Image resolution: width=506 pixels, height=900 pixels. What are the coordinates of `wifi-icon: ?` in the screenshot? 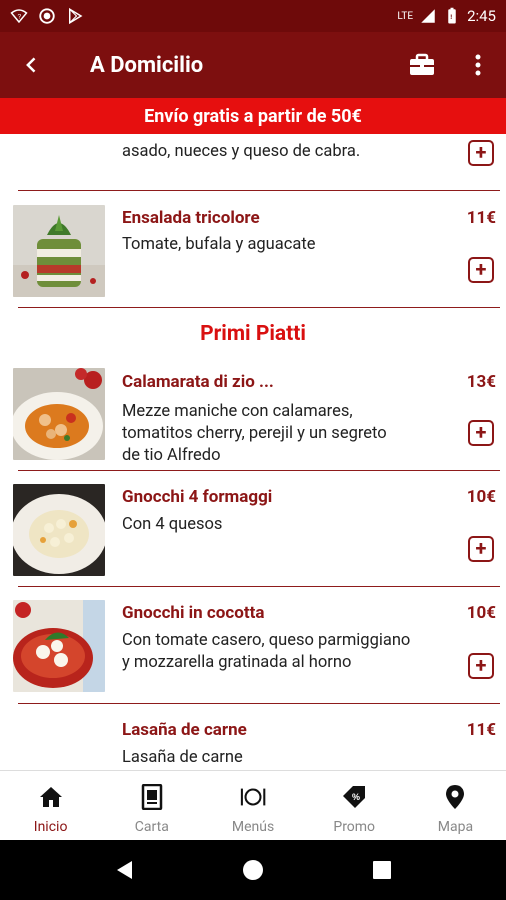 It's located at (19, 16).